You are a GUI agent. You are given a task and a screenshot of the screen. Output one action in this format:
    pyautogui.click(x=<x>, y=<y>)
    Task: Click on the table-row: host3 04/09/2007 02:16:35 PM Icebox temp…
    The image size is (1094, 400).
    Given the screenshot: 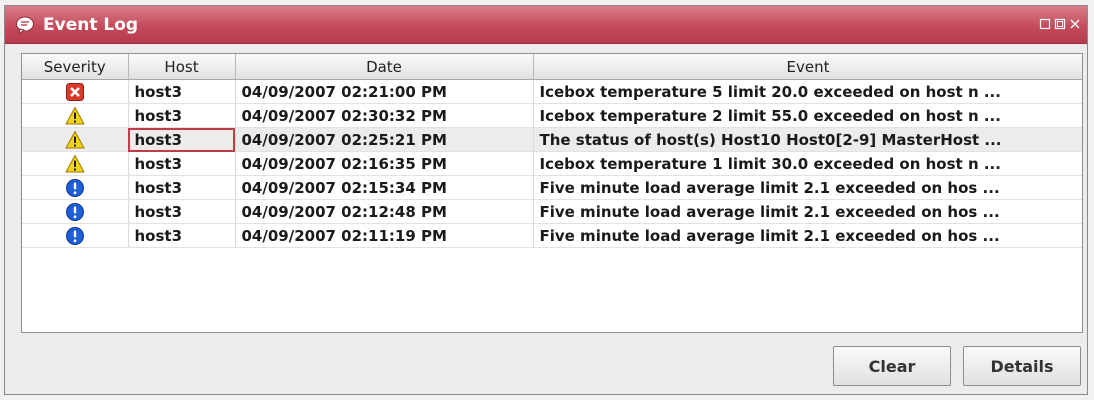 What is the action you would take?
    pyautogui.click(x=552, y=163)
    